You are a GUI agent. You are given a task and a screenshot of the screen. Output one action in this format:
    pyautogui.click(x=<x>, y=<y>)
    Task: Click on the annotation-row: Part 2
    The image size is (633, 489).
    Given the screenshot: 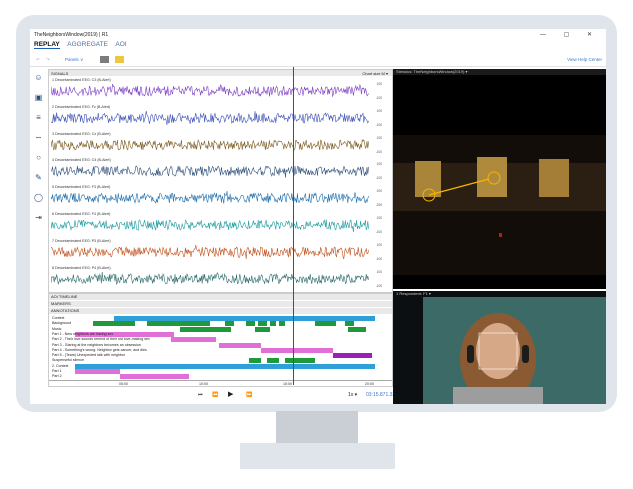 What is the action you would take?
    pyautogui.click(x=220, y=377)
    